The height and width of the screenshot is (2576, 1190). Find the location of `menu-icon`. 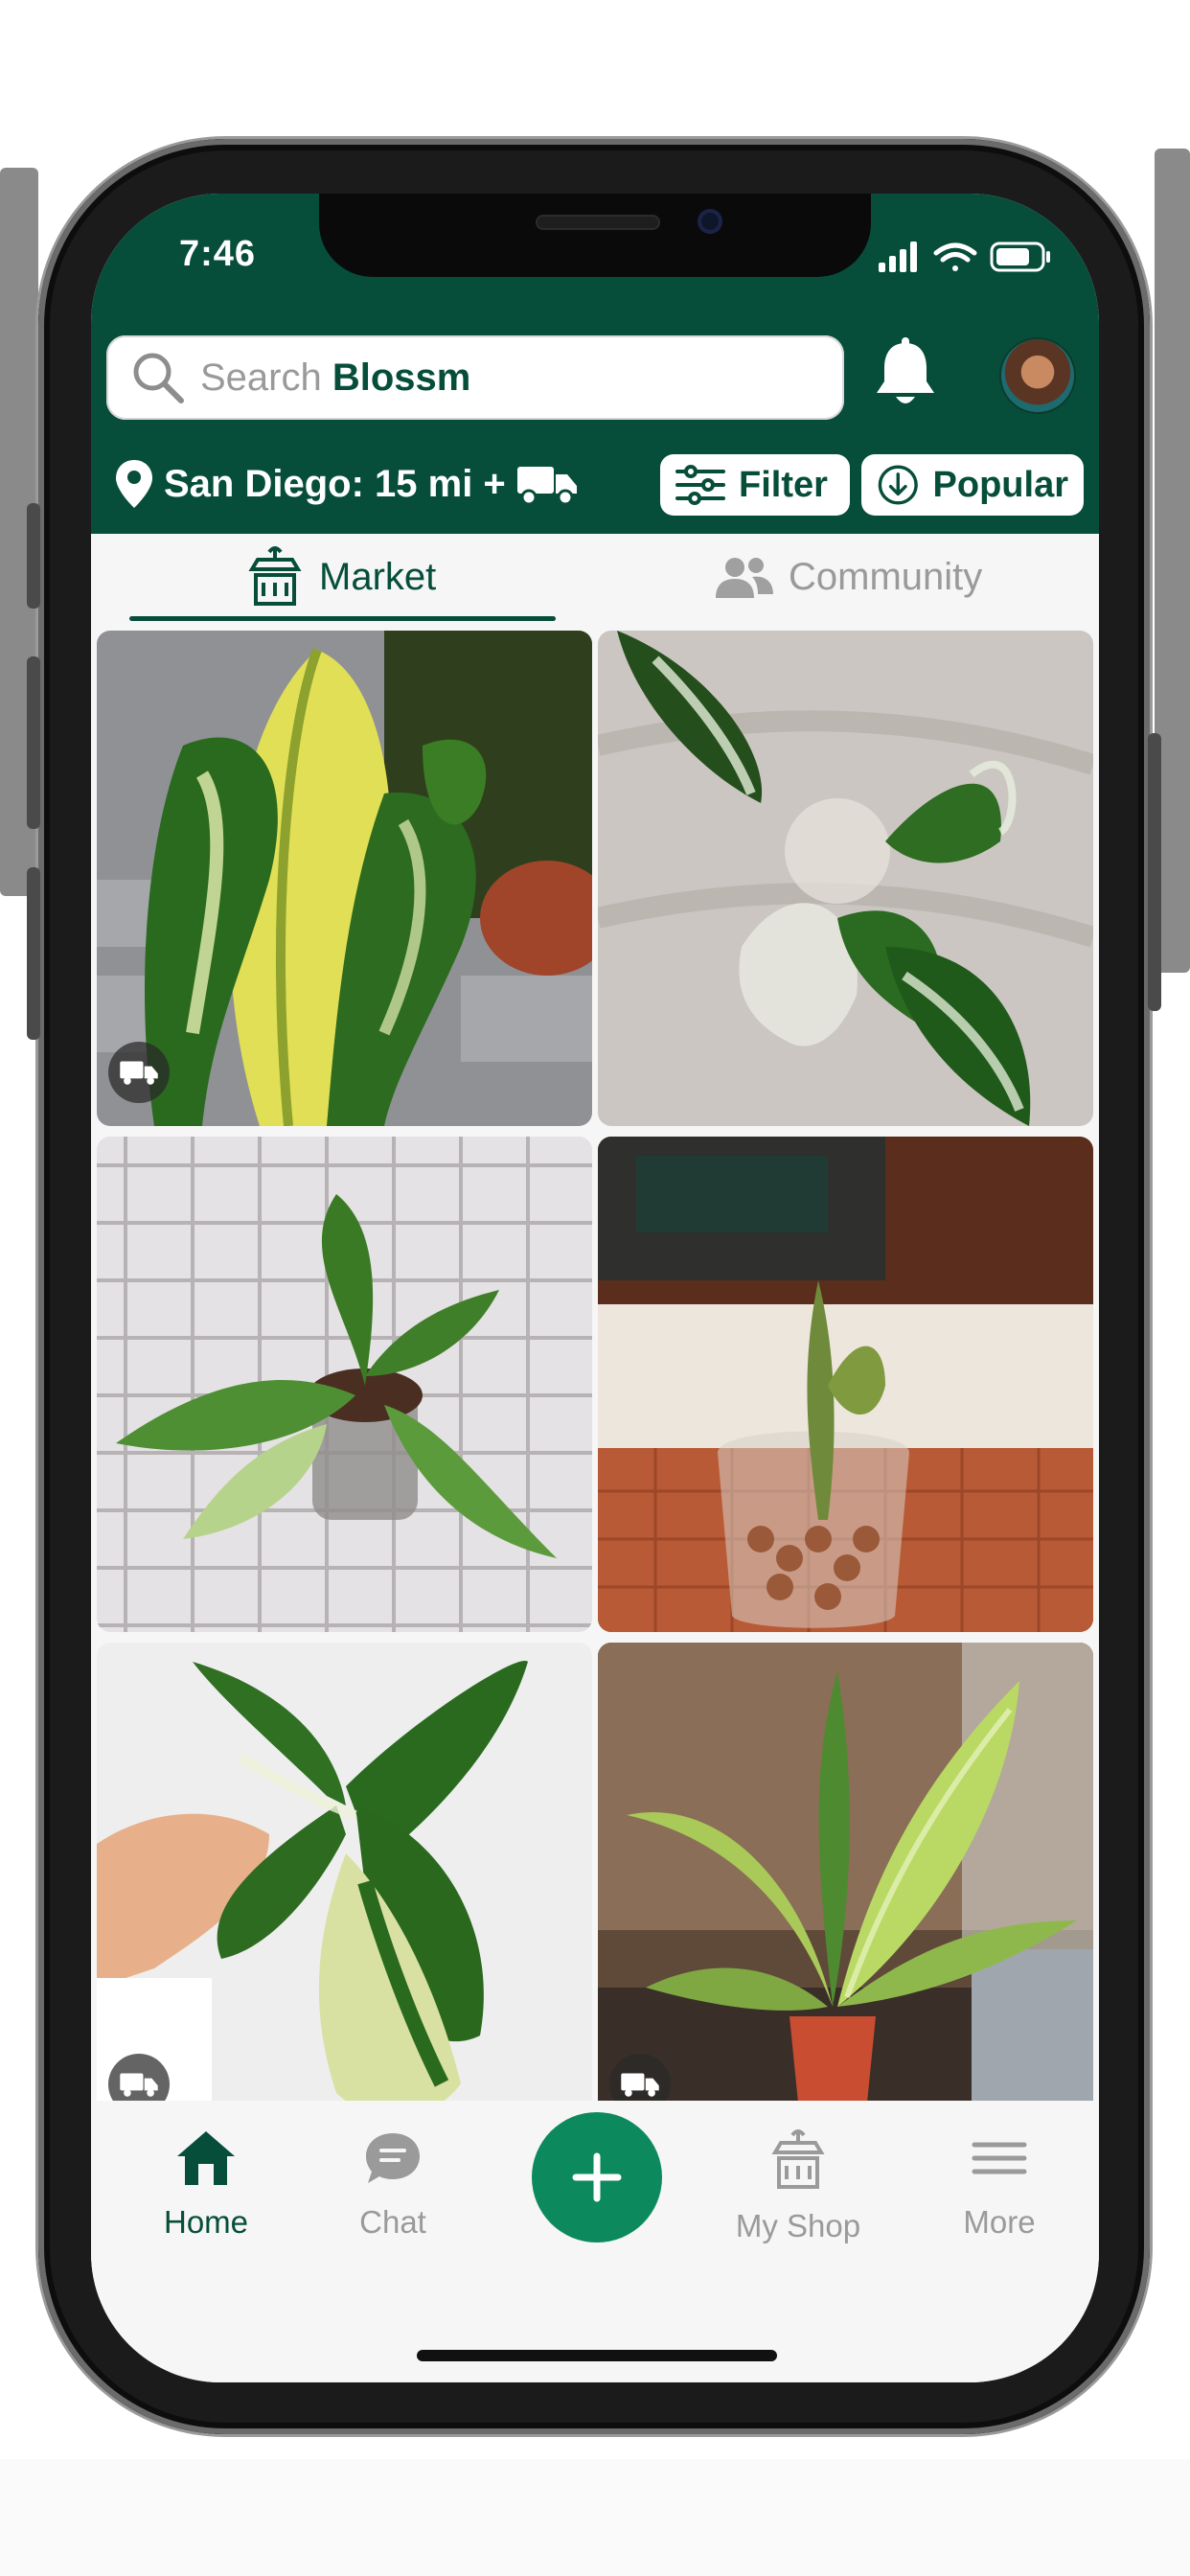

menu-icon is located at coordinates (1000, 2158).